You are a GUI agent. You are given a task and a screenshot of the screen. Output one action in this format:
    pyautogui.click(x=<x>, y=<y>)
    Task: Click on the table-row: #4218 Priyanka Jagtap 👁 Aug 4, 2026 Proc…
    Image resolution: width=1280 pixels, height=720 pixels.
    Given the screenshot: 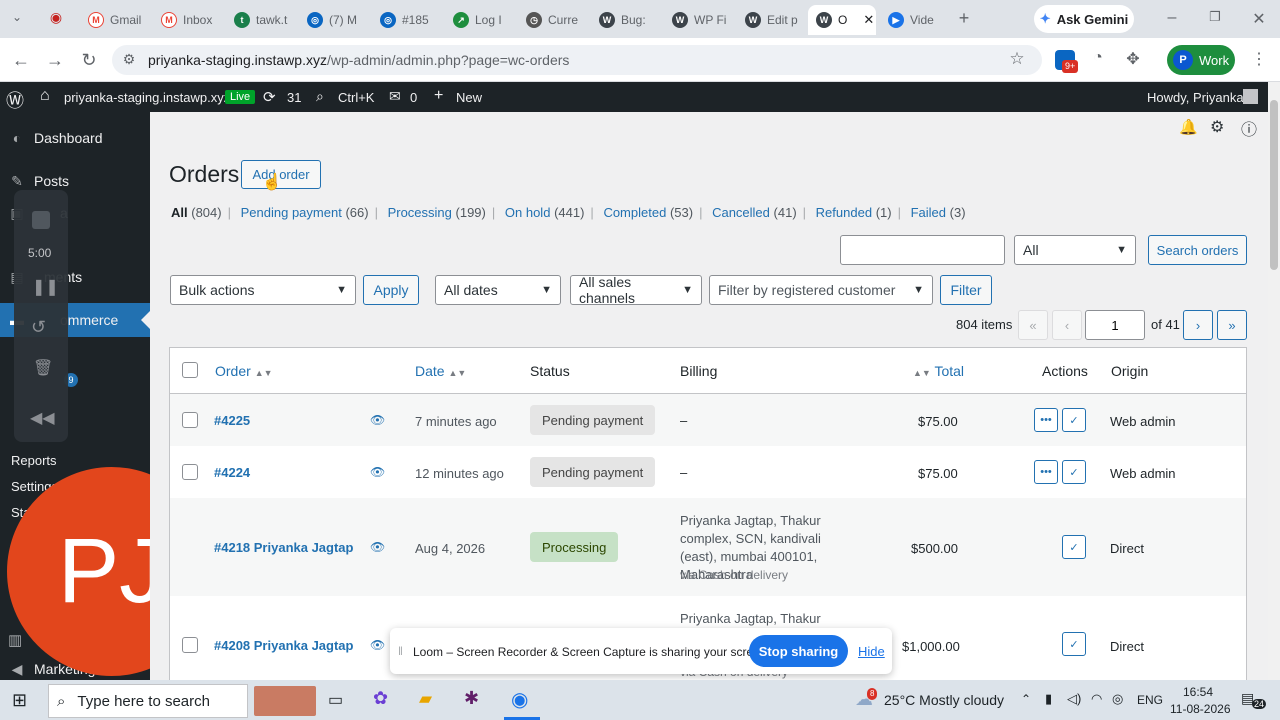 What is the action you would take?
    pyautogui.click(x=708, y=547)
    